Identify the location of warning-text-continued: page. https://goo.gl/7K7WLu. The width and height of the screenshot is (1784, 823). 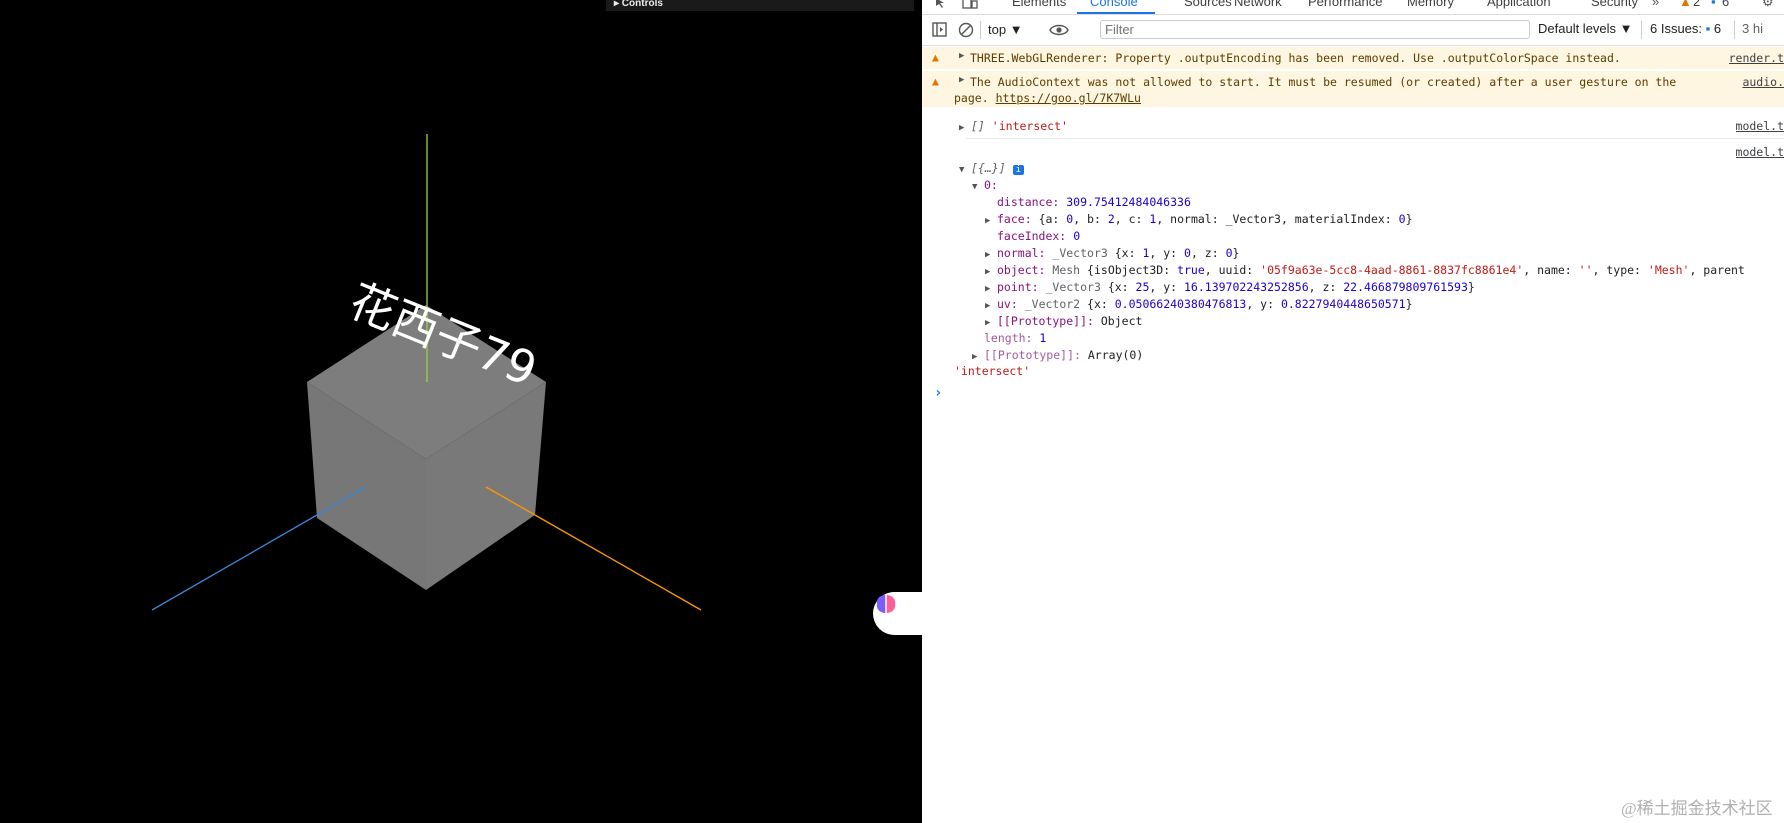
(1047, 98).